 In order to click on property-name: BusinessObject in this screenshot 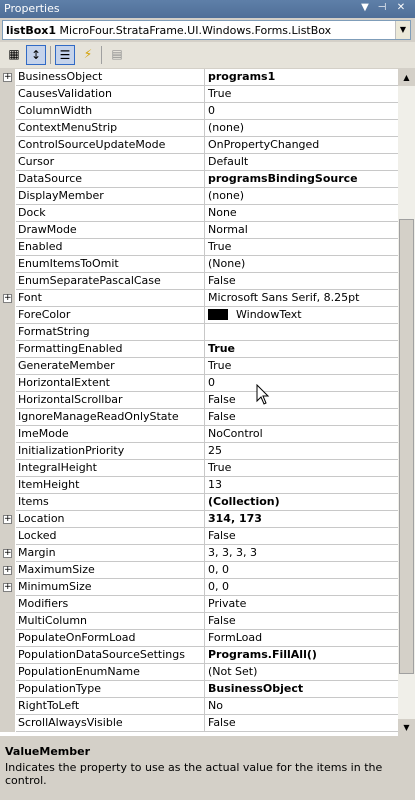, I will do `click(110, 77)`.